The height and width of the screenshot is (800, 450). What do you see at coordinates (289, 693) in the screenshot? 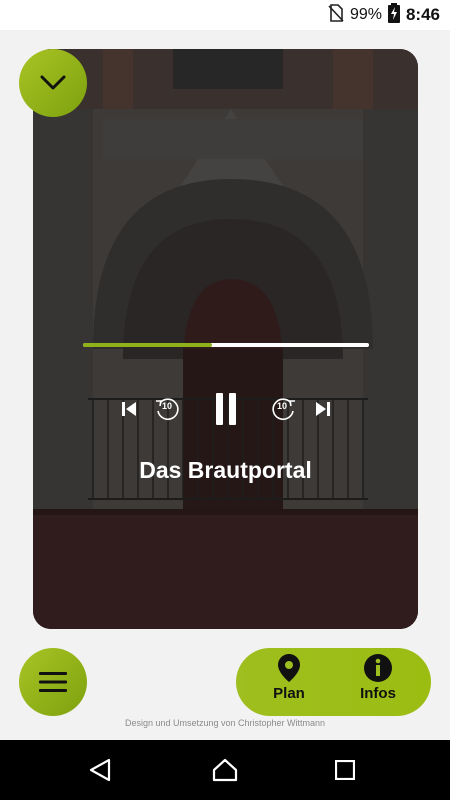
I see `nav-plan-label: Plan` at bounding box center [289, 693].